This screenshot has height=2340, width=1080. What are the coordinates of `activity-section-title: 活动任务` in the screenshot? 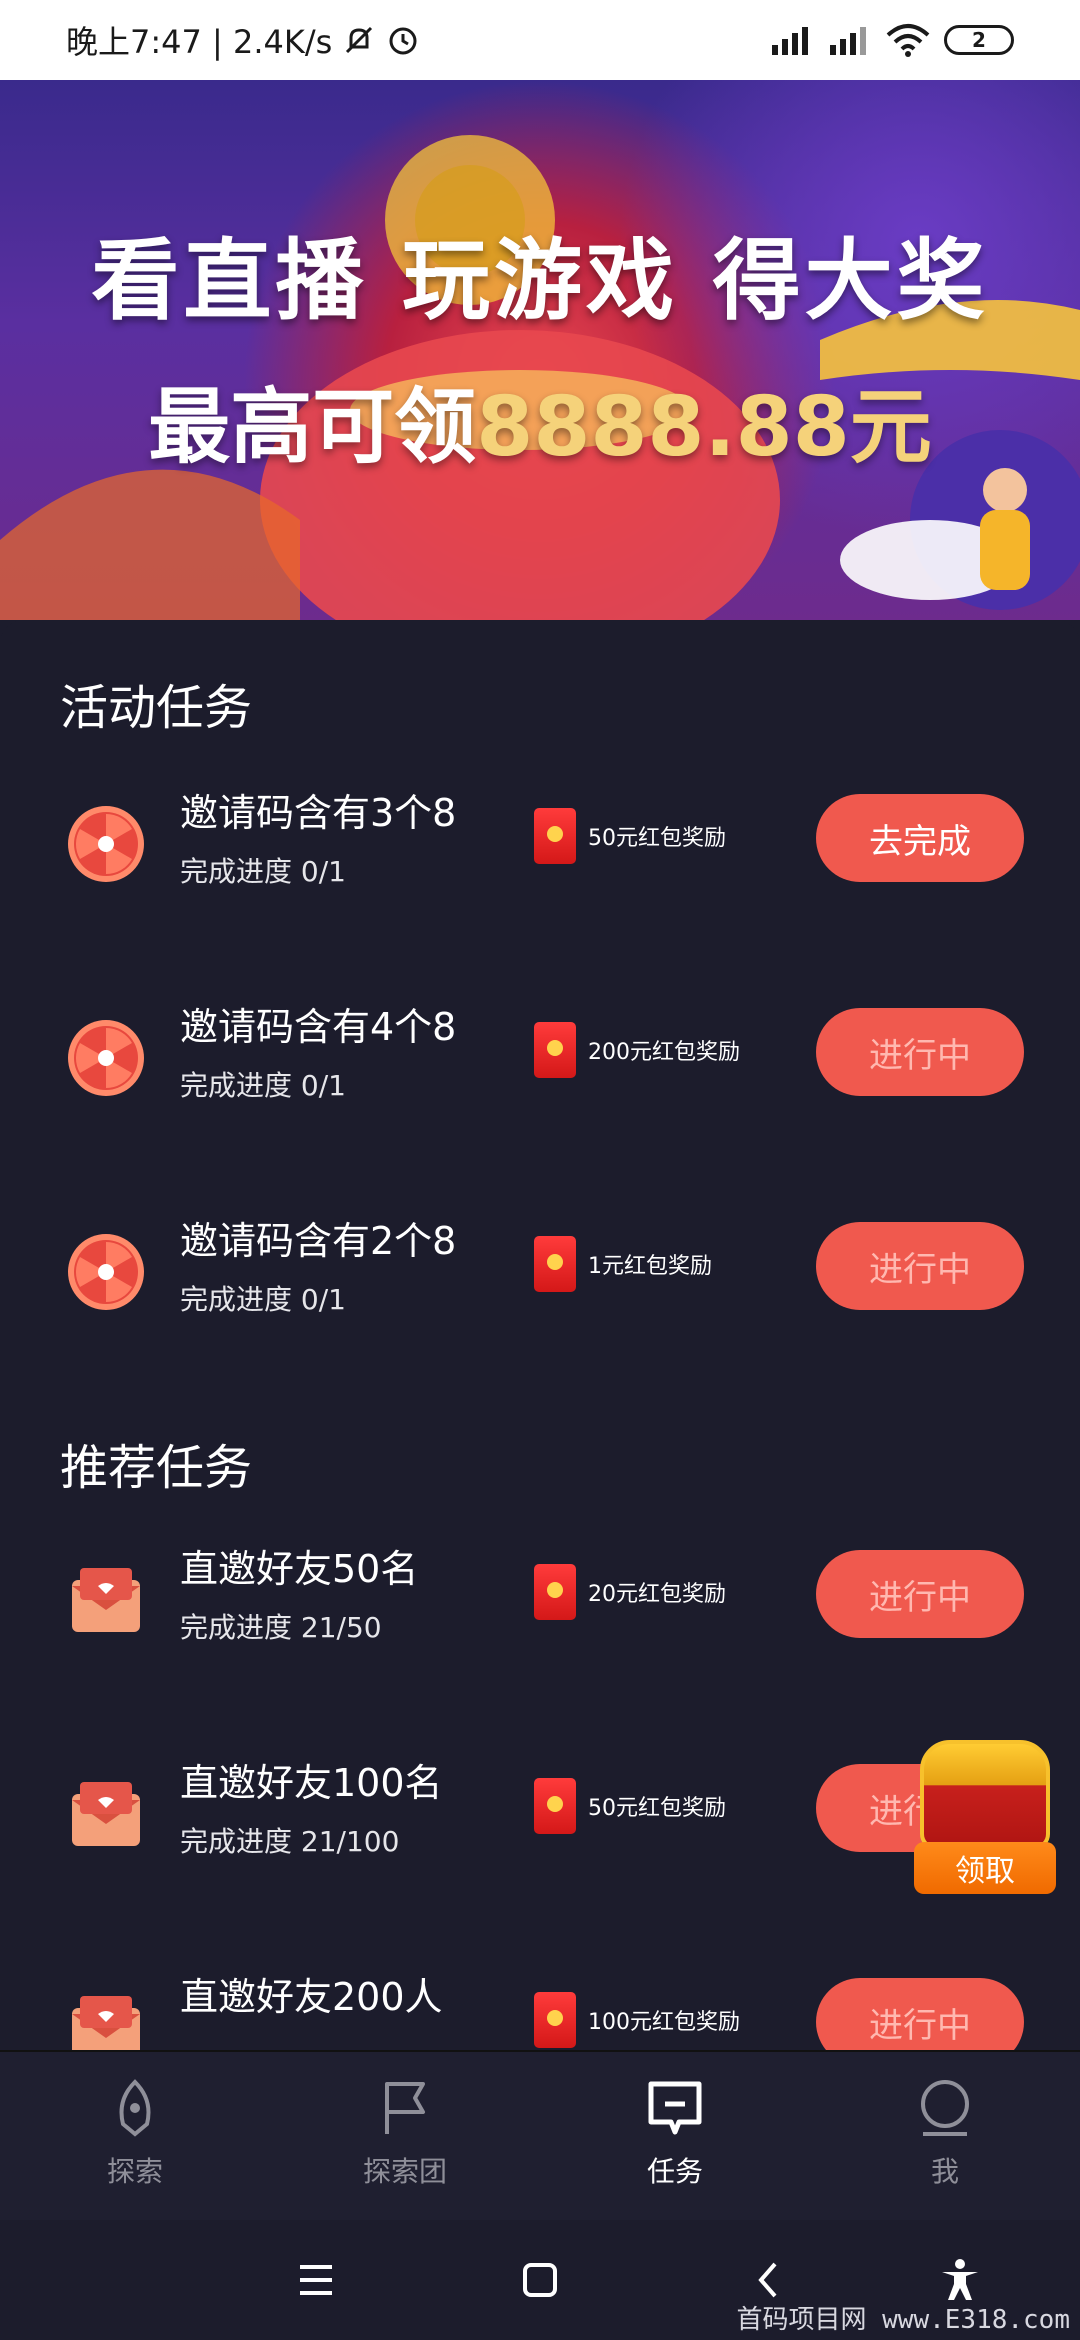 It's located at (156, 708).